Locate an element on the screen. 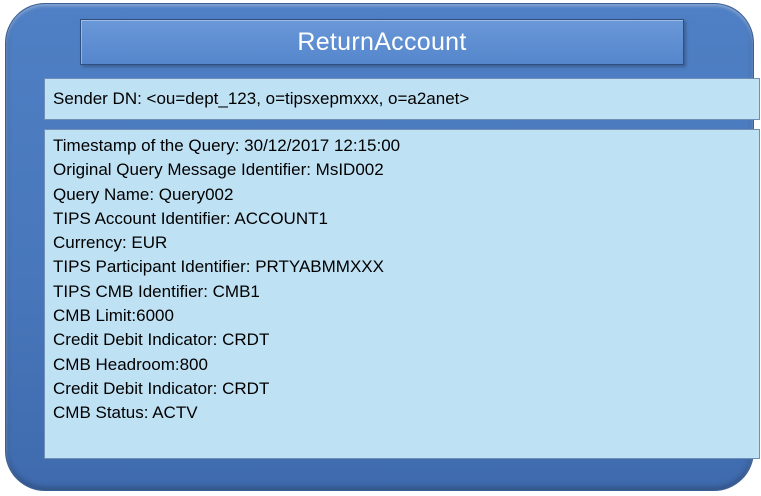 This screenshot has width=761, height=496. detail-line: TIPS Account Identifier: ACCOUNT1 is located at coordinates (190, 218).